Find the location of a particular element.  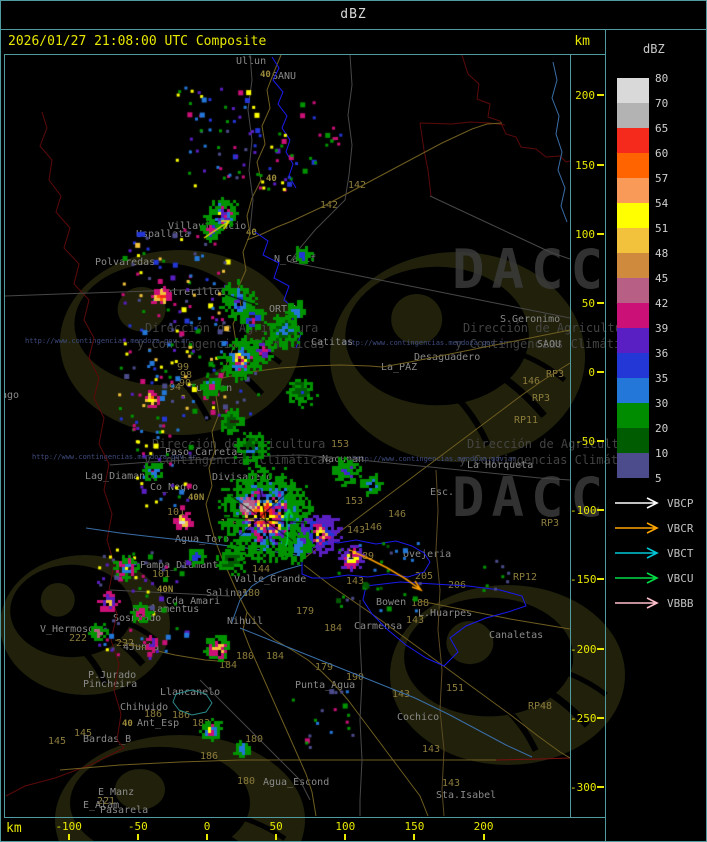

y-axis-tick-label: 0 is located at coordinates (591, 372).